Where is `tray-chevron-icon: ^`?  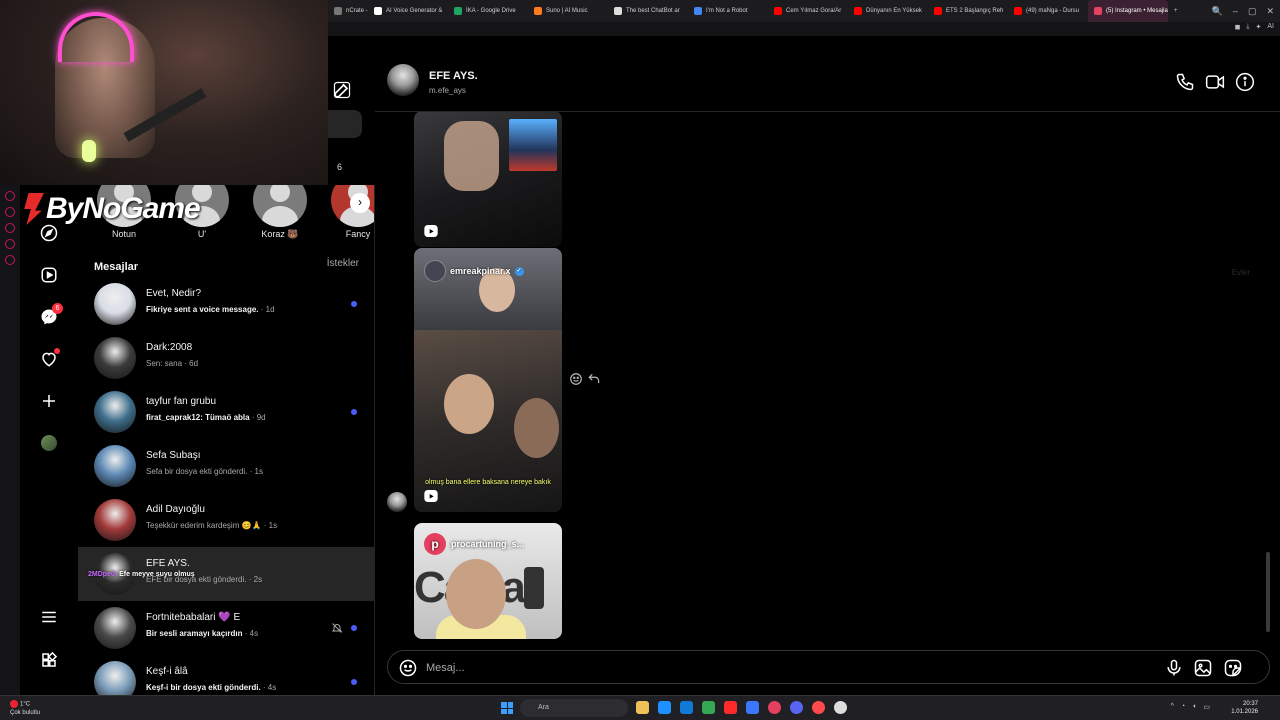
tray-chevron-icon: ^ is located at coordinates (1172, 707).